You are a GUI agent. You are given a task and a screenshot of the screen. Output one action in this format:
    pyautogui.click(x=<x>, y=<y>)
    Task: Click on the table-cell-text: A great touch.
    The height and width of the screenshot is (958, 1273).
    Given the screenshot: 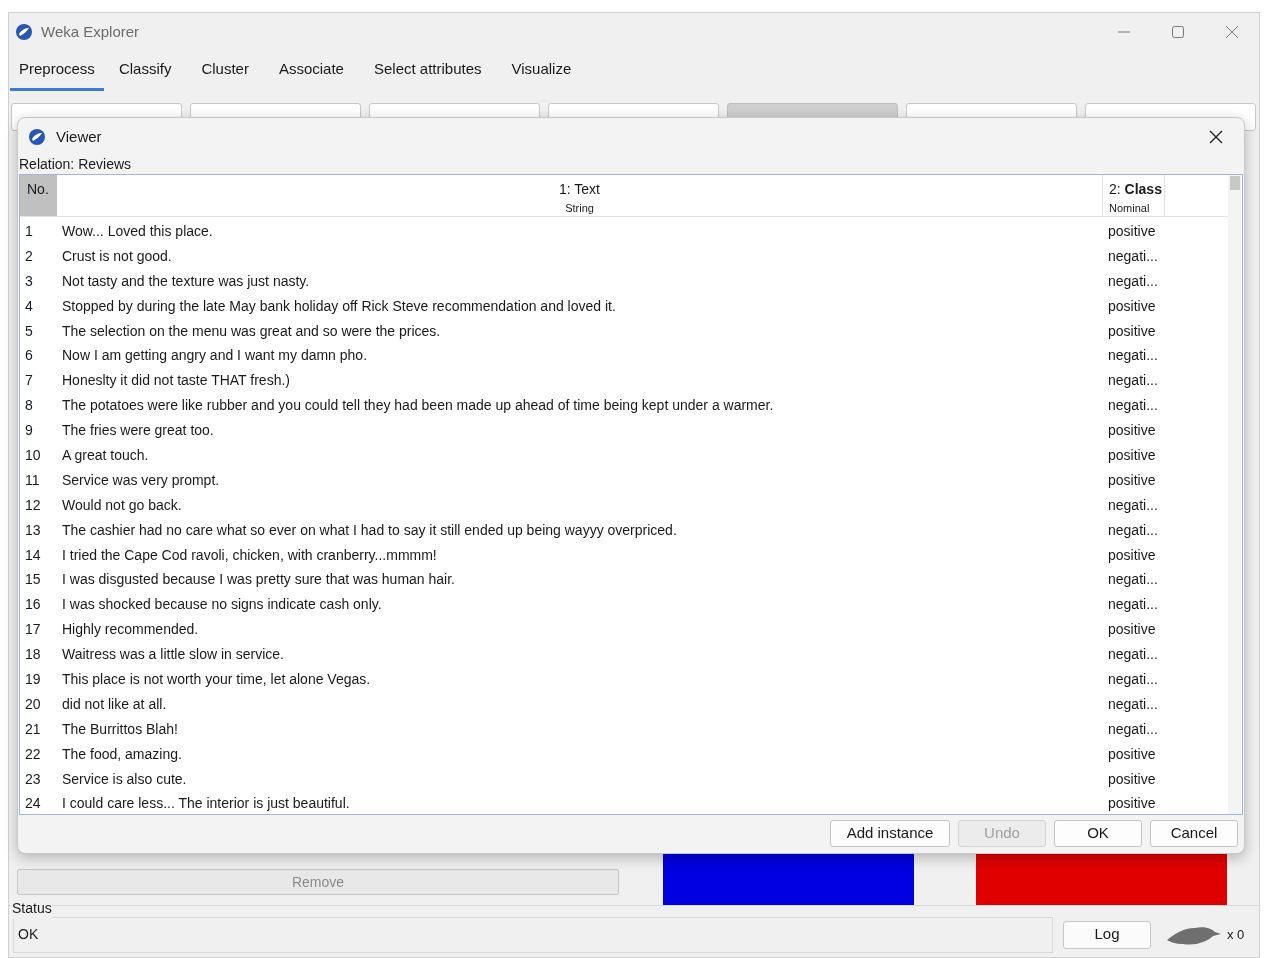 What is the action you would take?
    pyautogui.click(x=105, y=455)
    